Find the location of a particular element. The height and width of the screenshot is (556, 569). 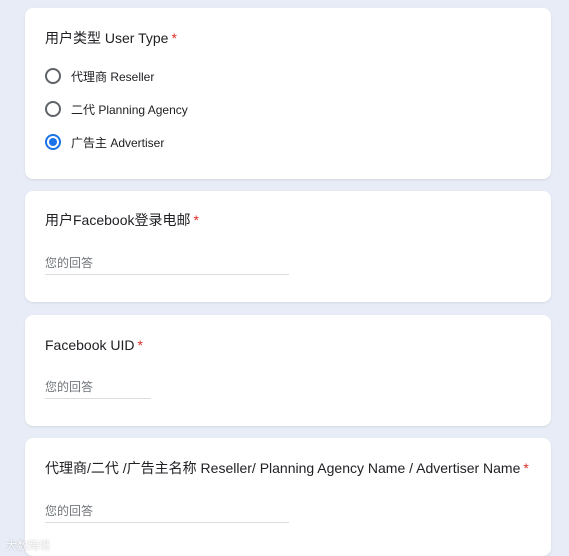

question-title-text: 用户Facebook登录电邮 is located at coordinates (118, 220).